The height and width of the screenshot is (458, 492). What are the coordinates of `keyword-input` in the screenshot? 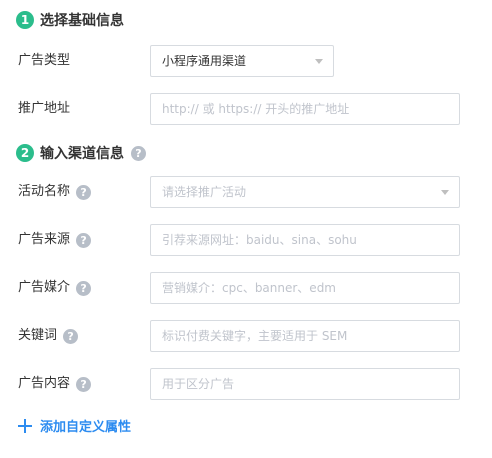 It's located at (305, 336).